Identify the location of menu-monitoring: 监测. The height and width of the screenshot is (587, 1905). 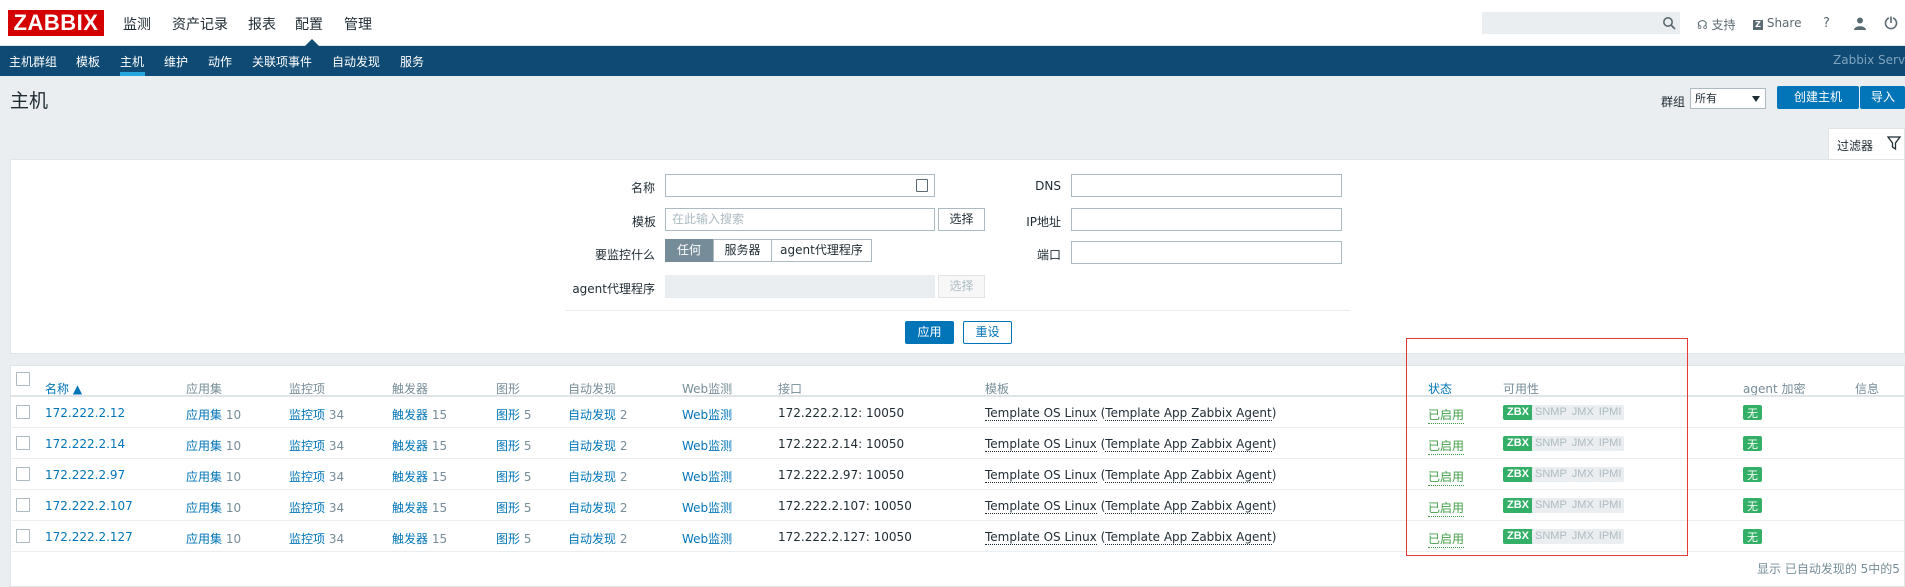
(137, 24).